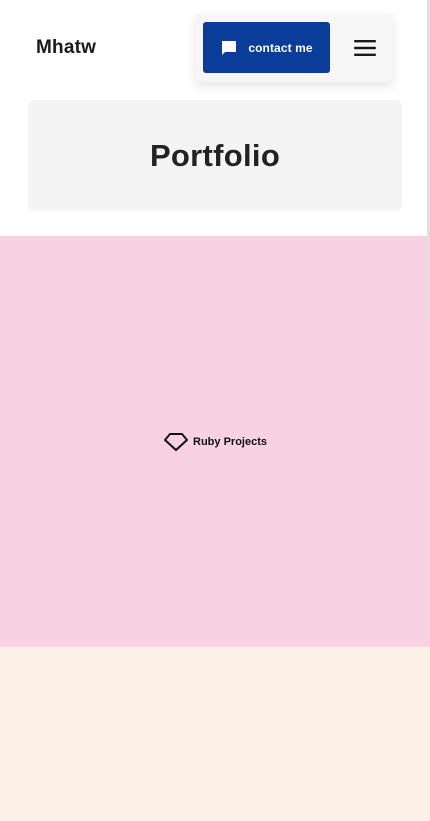 Image resolution: width=430 pixels, height=821 pixels. I want to click on ruby-projects-link: Ruby Projects, so click(215, 442).